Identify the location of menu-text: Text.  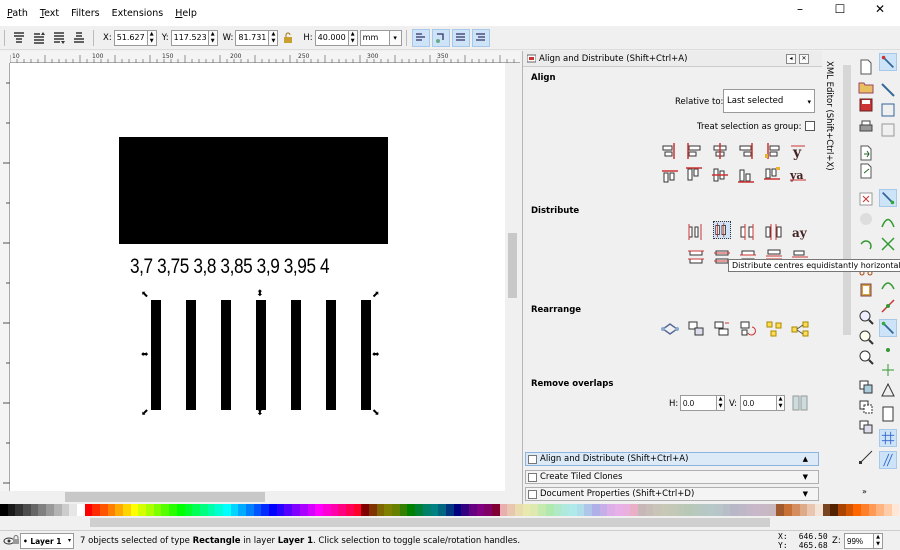
(48, 13).